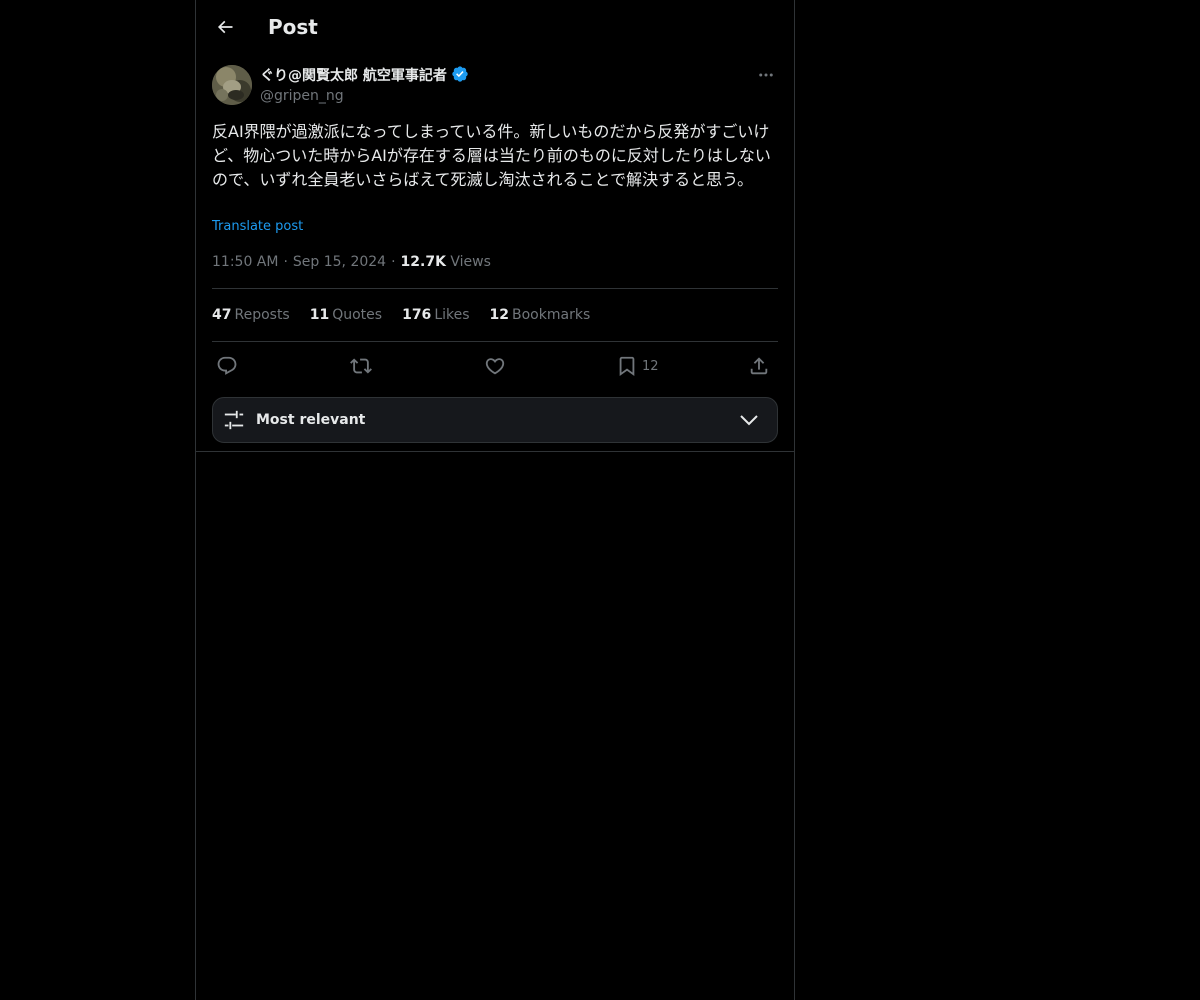 This screenshot has height=1000, width=1200. I want to click on like-button, so click(495, 366).